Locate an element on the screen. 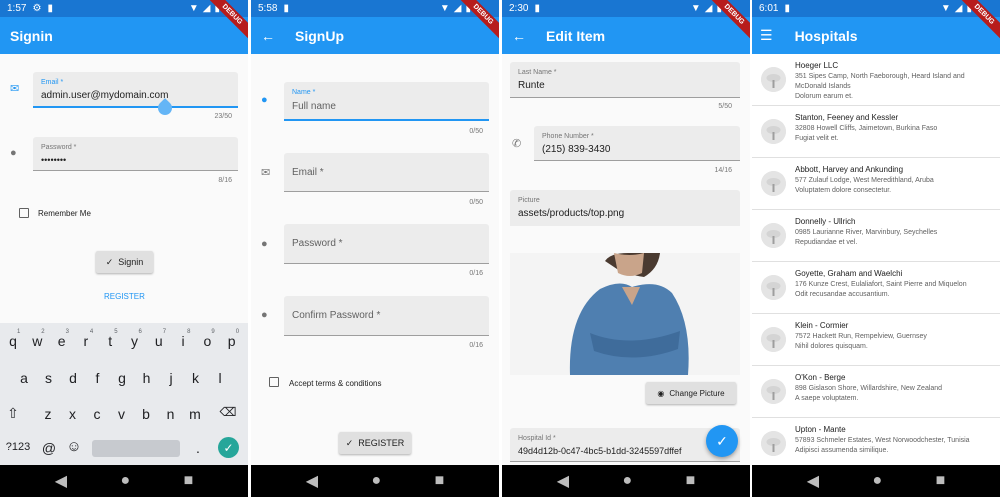 The image size is (1000, 497). picture-field: Picture assets/products/top.png is located at coordinates (625, 208).